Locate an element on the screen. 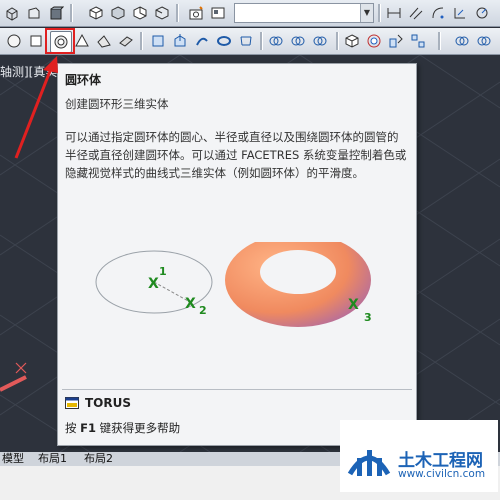 Image resolution: width=500 pixels, height=500 pixels. wedge-icon is located at coordinates (34, 13).